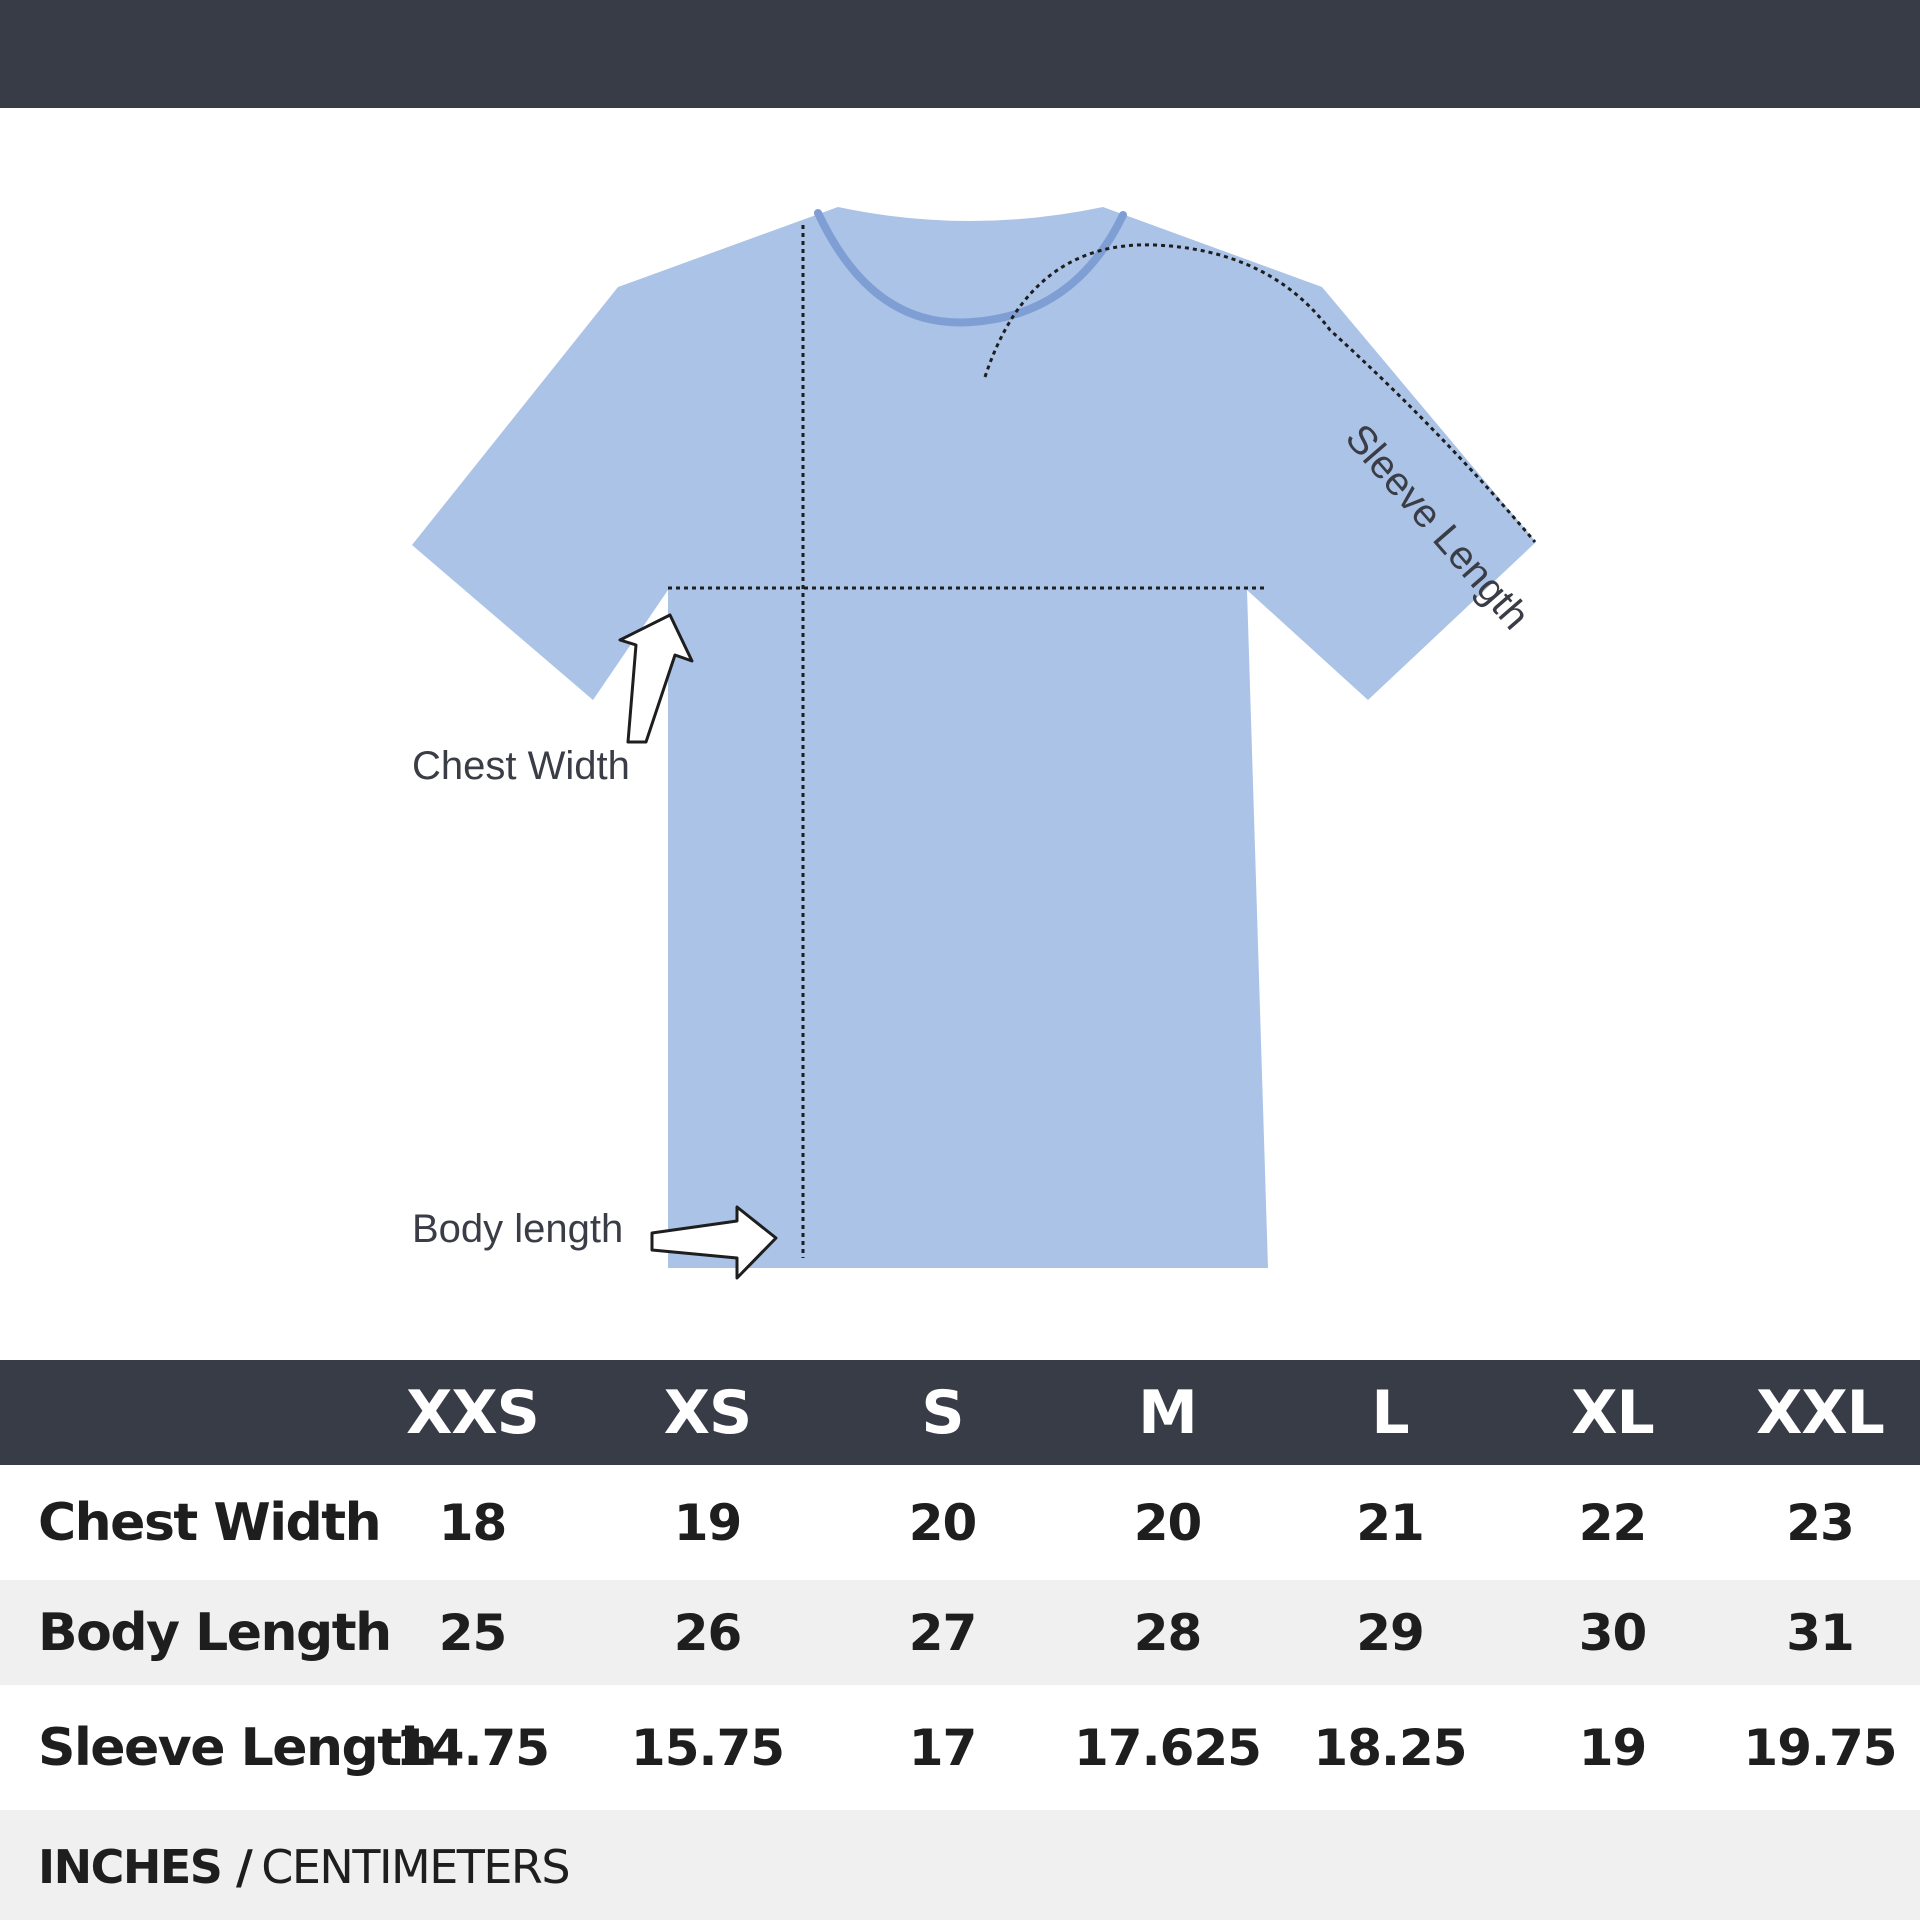 This screenshot has height=1920, width=1920. What do you see at coordinates (943, 1632) in the screenshot?
I see `table-cell: 27` at bounding box center [943, 1632].